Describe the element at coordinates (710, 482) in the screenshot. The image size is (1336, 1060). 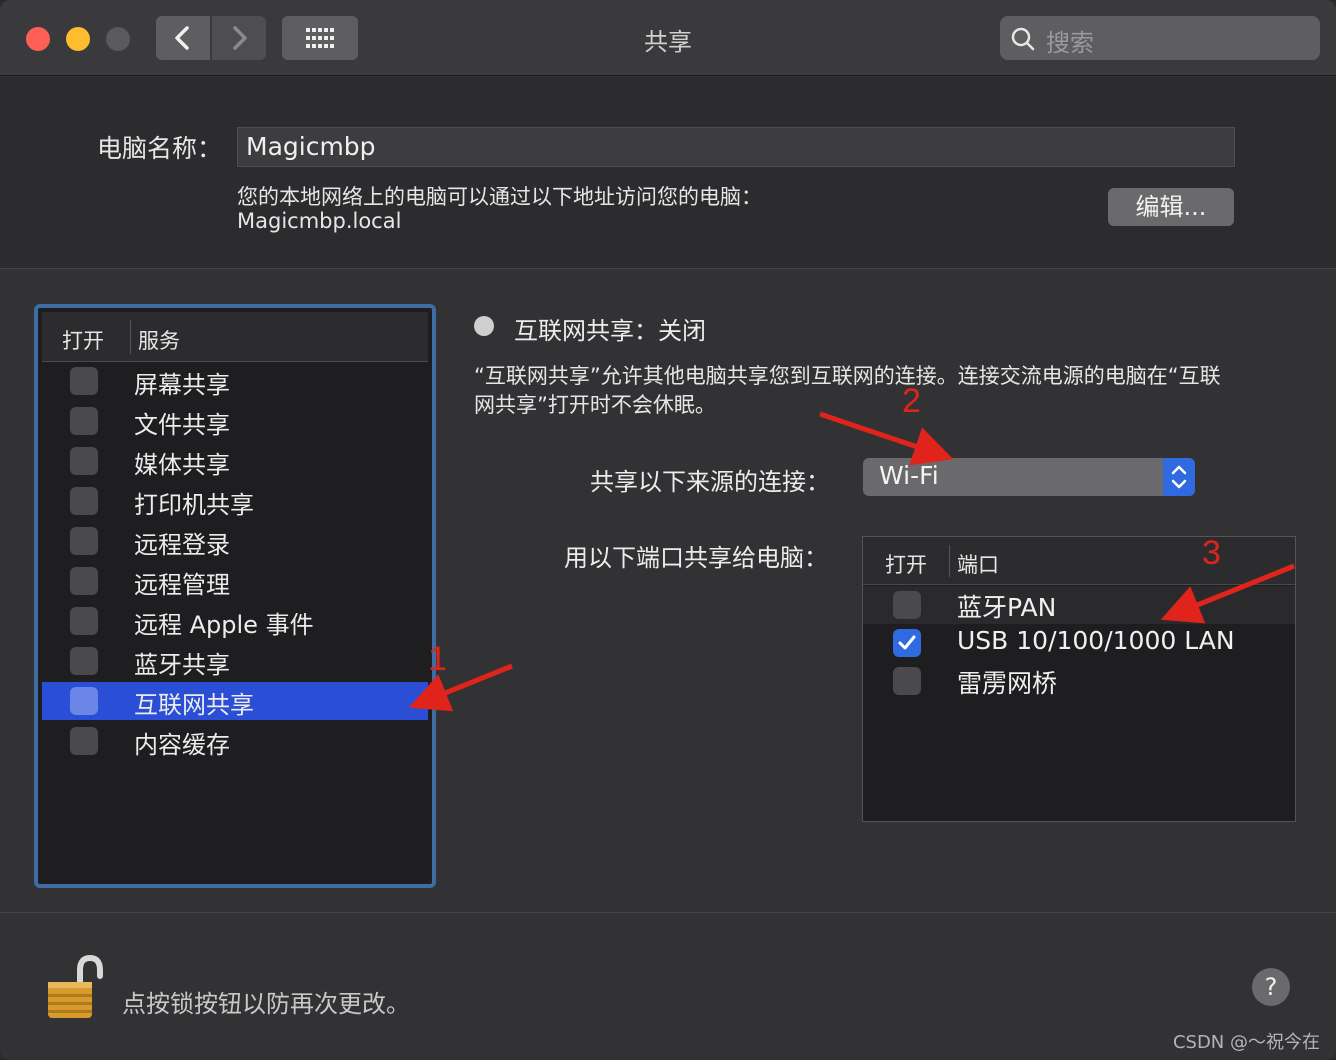
I see `share-from-label: 共享以下来源的连接：` at that location.